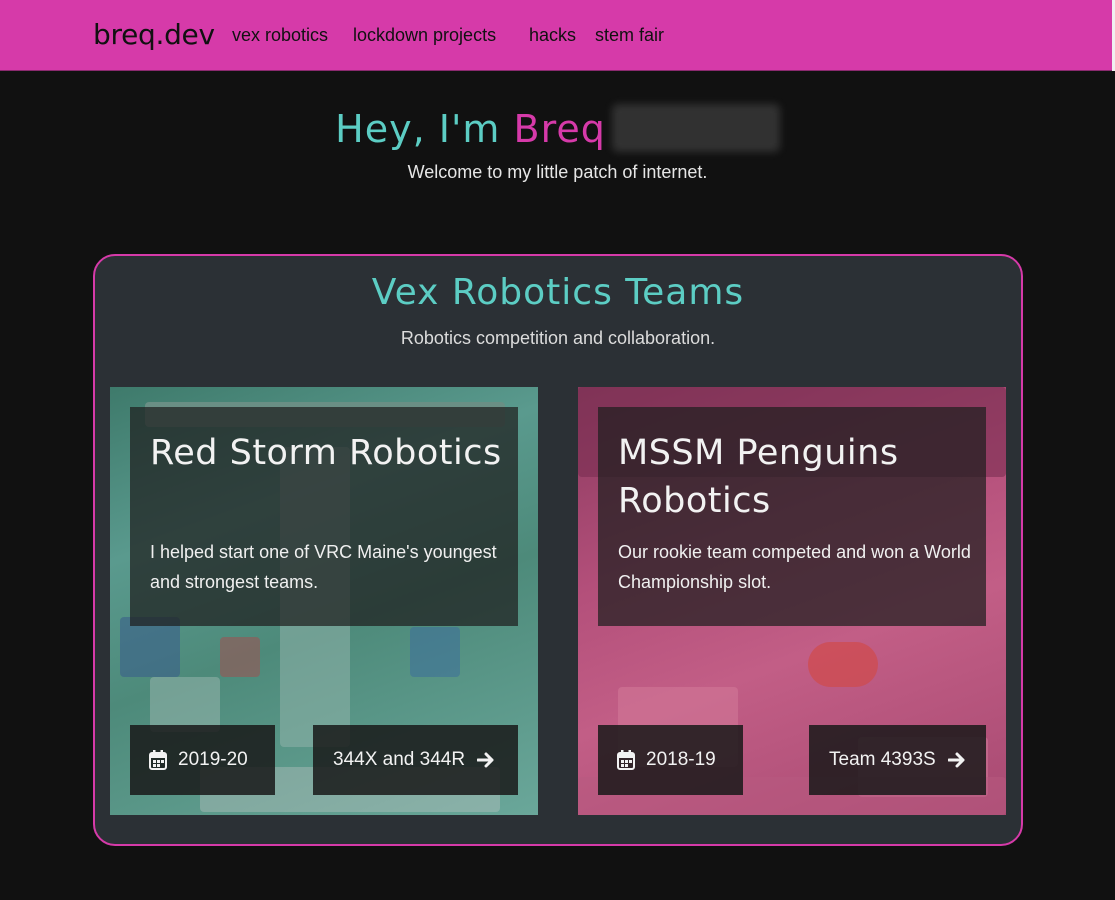  What do you see at coordinates (558, 292) in the screenshot?
I see `section-title: Vex Robotics Teams` at bounding box center [558, 292].